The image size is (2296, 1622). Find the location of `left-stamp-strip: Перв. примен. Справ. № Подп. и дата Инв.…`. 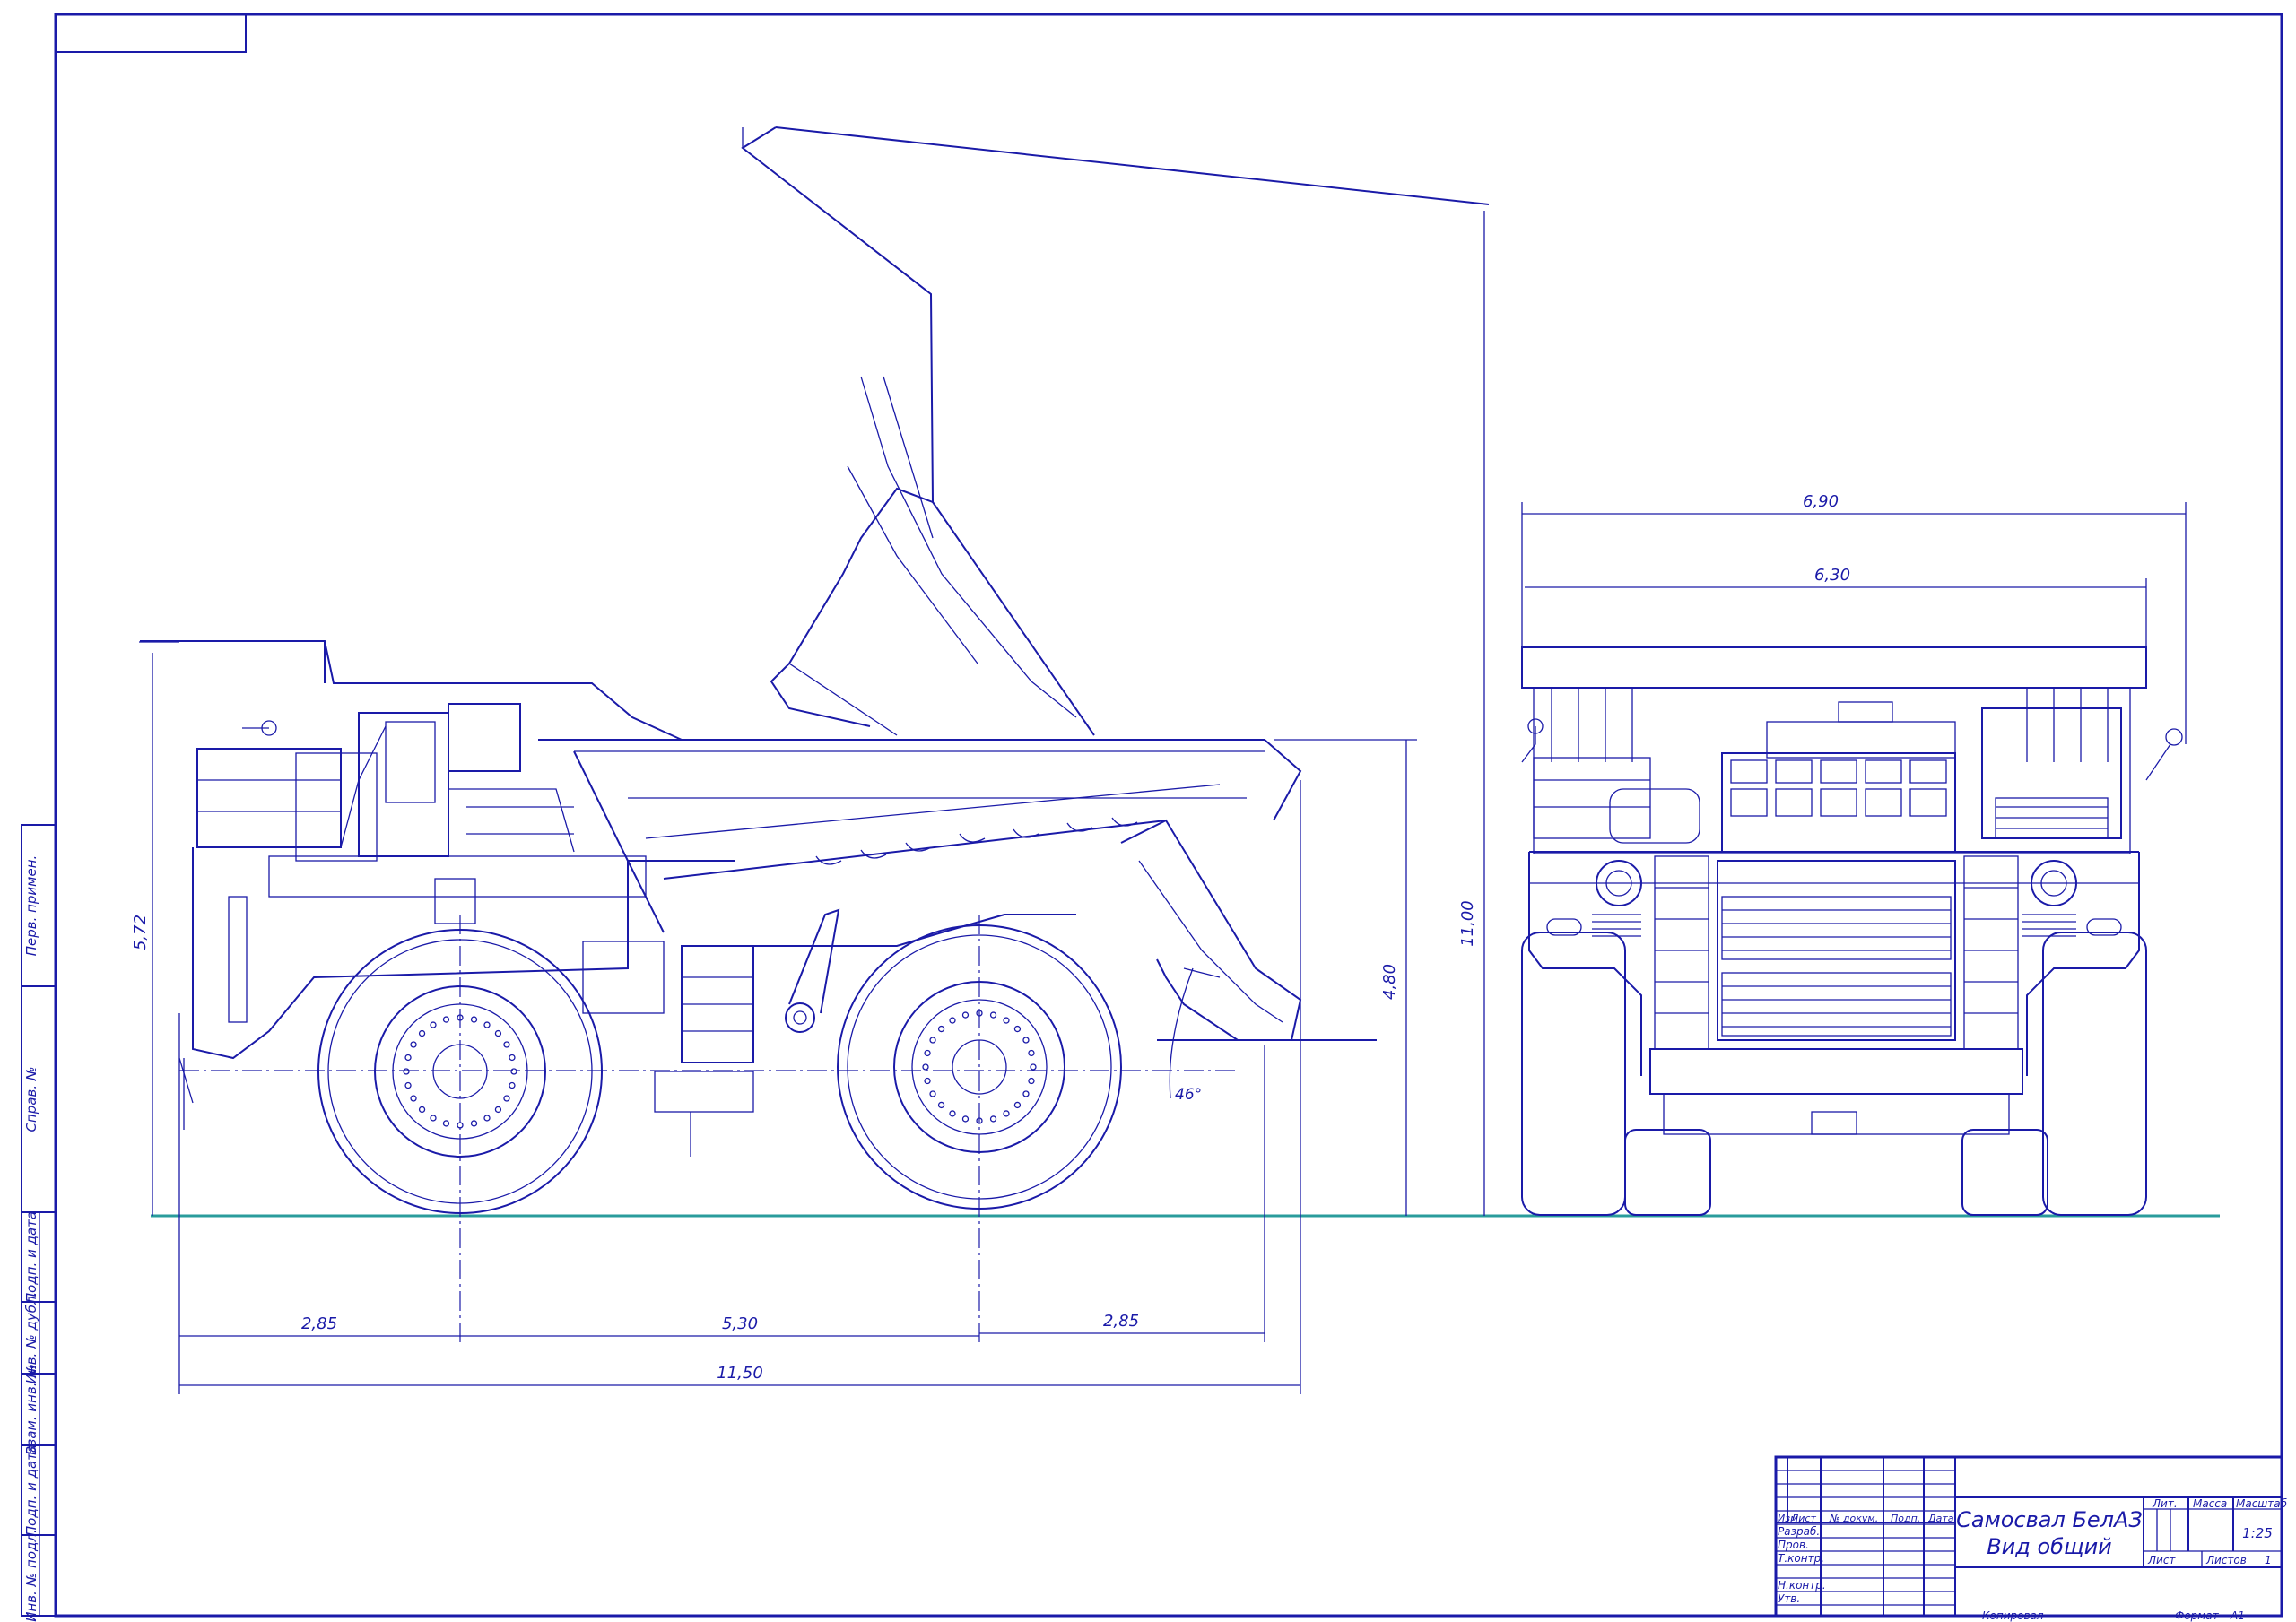

left-stamp-strip: Перв. примен. Справ. № Подп. и дата Инв.… is located at coordinates (39, 1223).